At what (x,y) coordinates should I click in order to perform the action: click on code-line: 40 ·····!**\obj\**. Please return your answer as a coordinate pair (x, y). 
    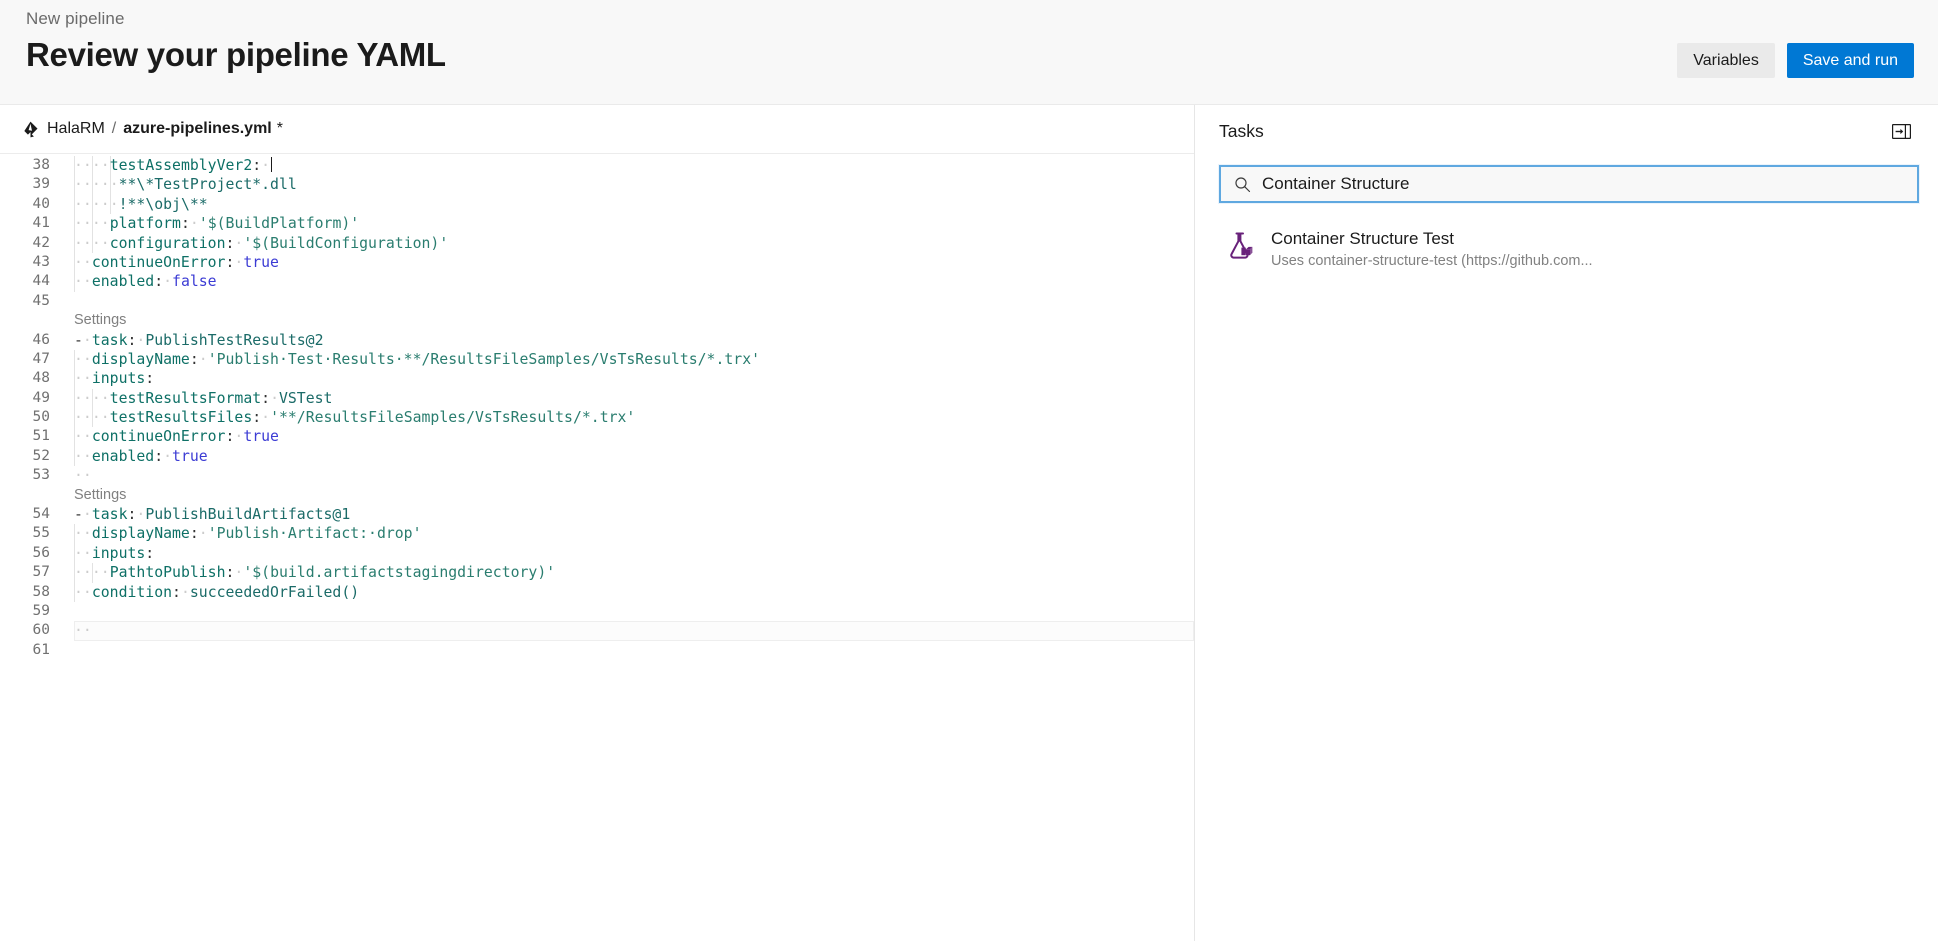
    Looking at the image, I should click on (597, 204).